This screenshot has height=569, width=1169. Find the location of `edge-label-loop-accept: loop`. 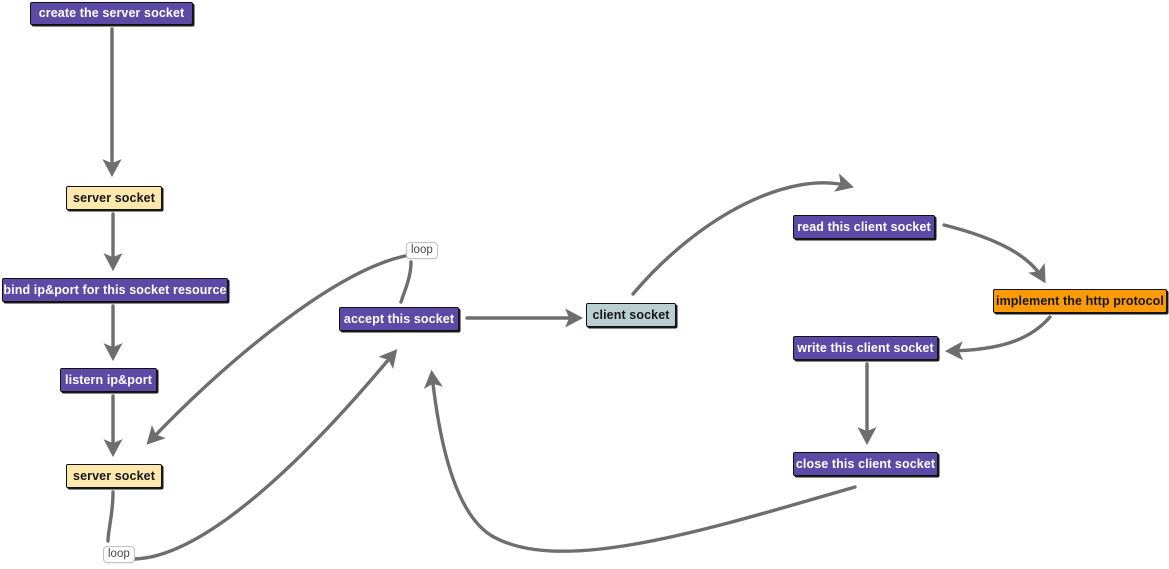

edge-label-loop-accept: loop is located at coordinates (422, 251).